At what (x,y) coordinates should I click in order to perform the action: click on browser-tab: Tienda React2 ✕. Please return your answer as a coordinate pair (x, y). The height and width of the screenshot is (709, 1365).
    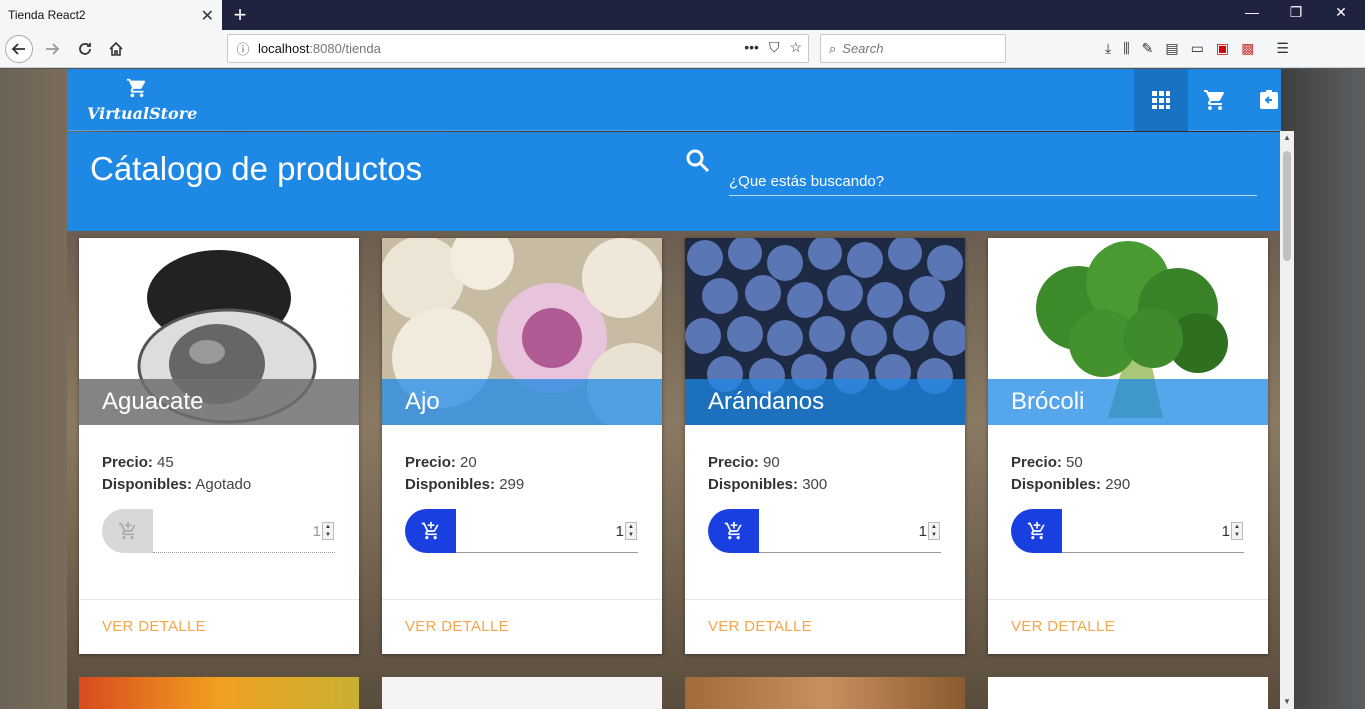
    Looking at the image, I should click on (111, 15).